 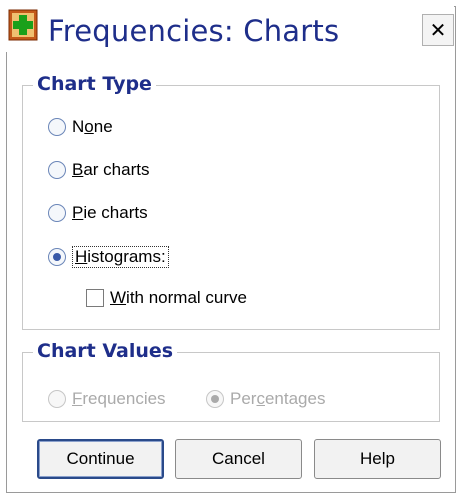 I want to click on radio-pie-charts: Pie charts, so click(x=98, y=213).